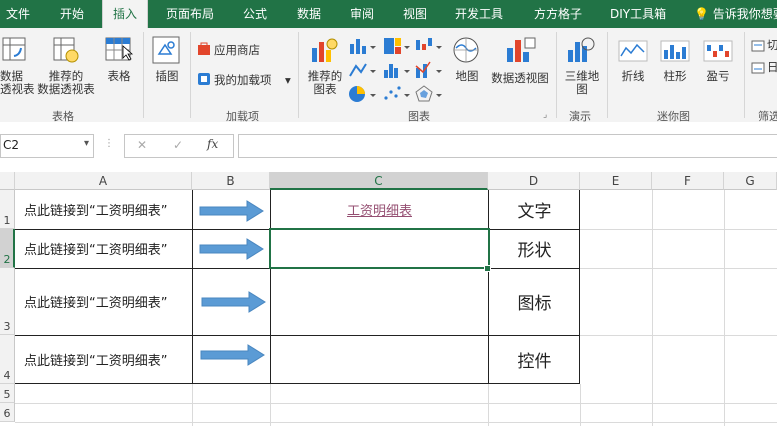 This screenshot has height=426, width=777. What do you see at coordinates (521, 51) in the screenshot?
I see `pivot-chart-icon` at bounding box center [521, 51].